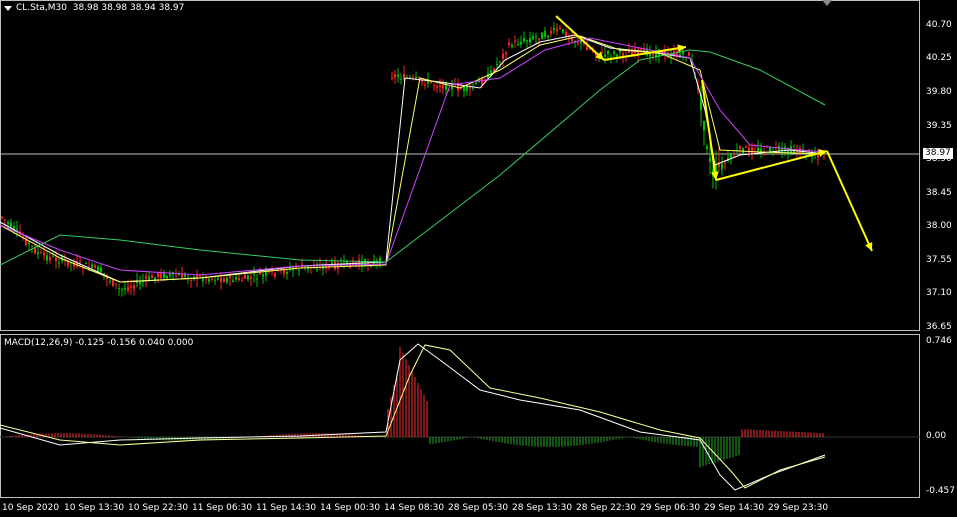 The image size is (957, 517). I want to click on macd-tick-label: 0.00, so click(936, 436).